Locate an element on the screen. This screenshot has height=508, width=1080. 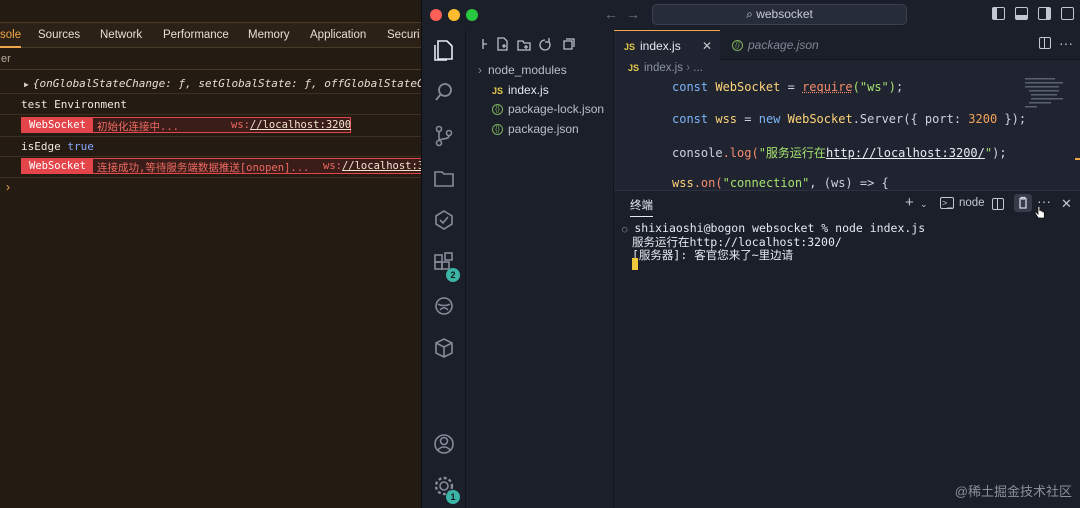
new-file-icon is located at coordinates (502, 44).